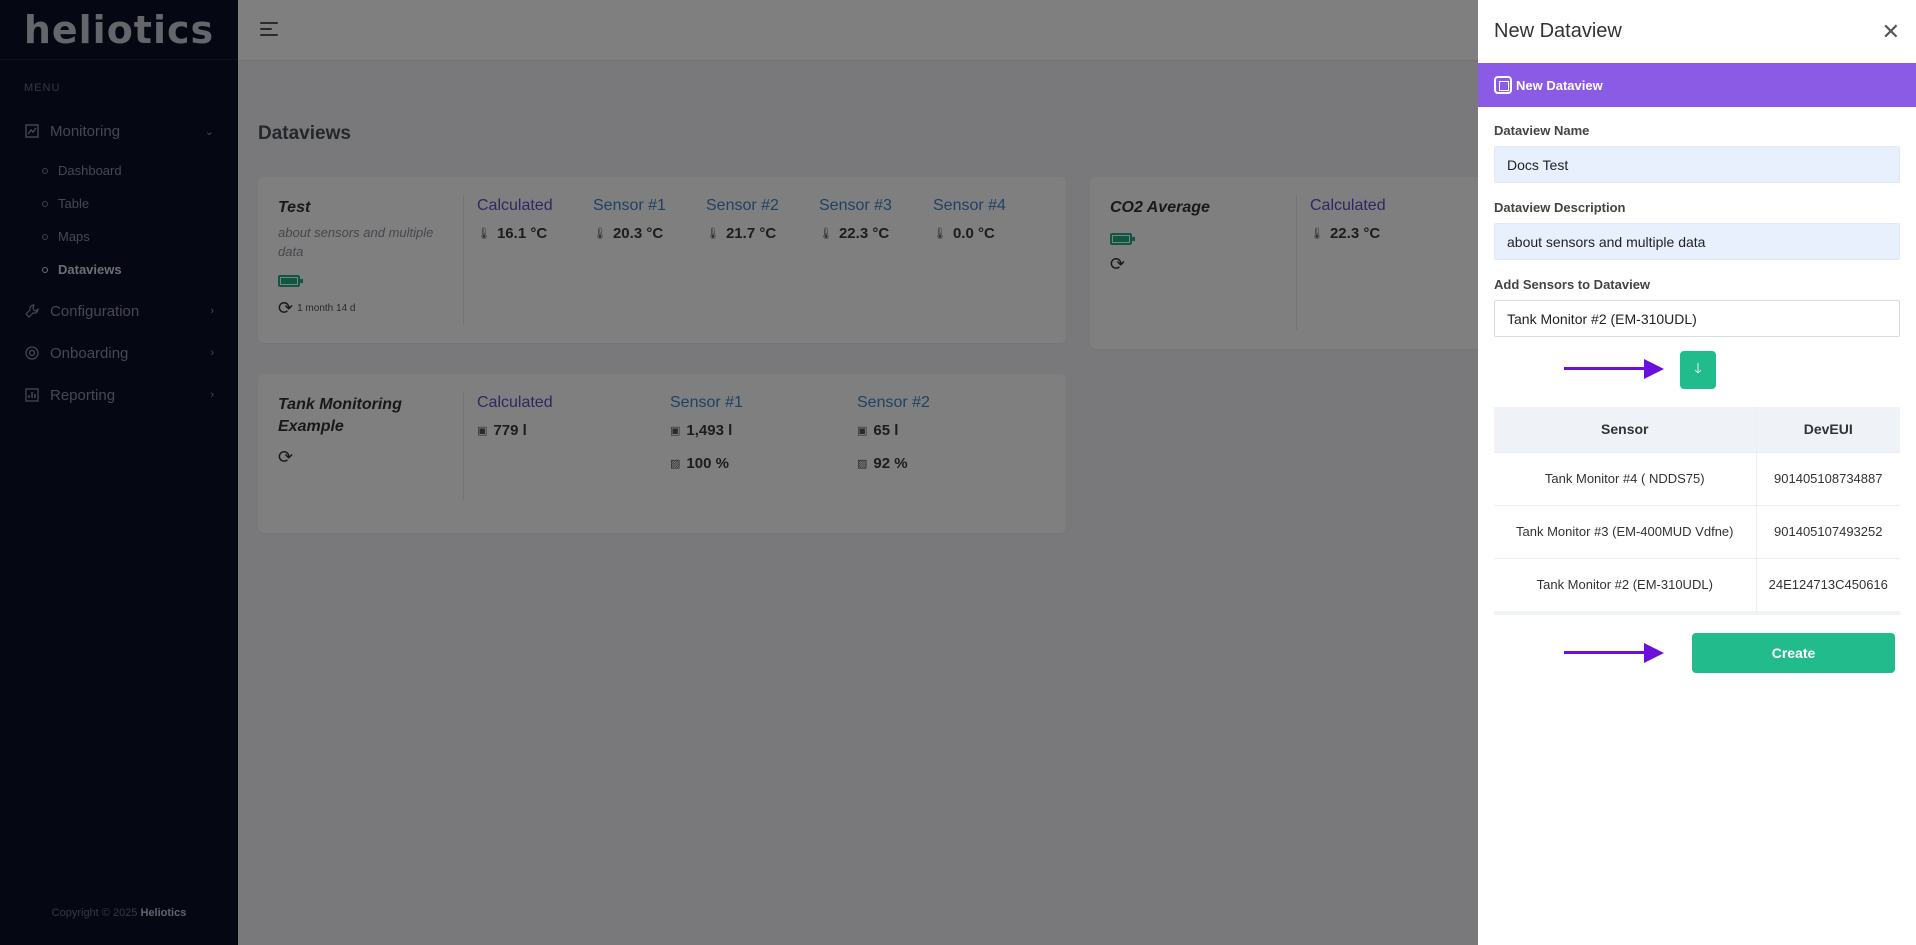 The height and width of the screenshot is (945, 1916). Describe the element at coordinates (1625, 429) in the screenshot. I see `table-header-sensor: Sensor` at that location.